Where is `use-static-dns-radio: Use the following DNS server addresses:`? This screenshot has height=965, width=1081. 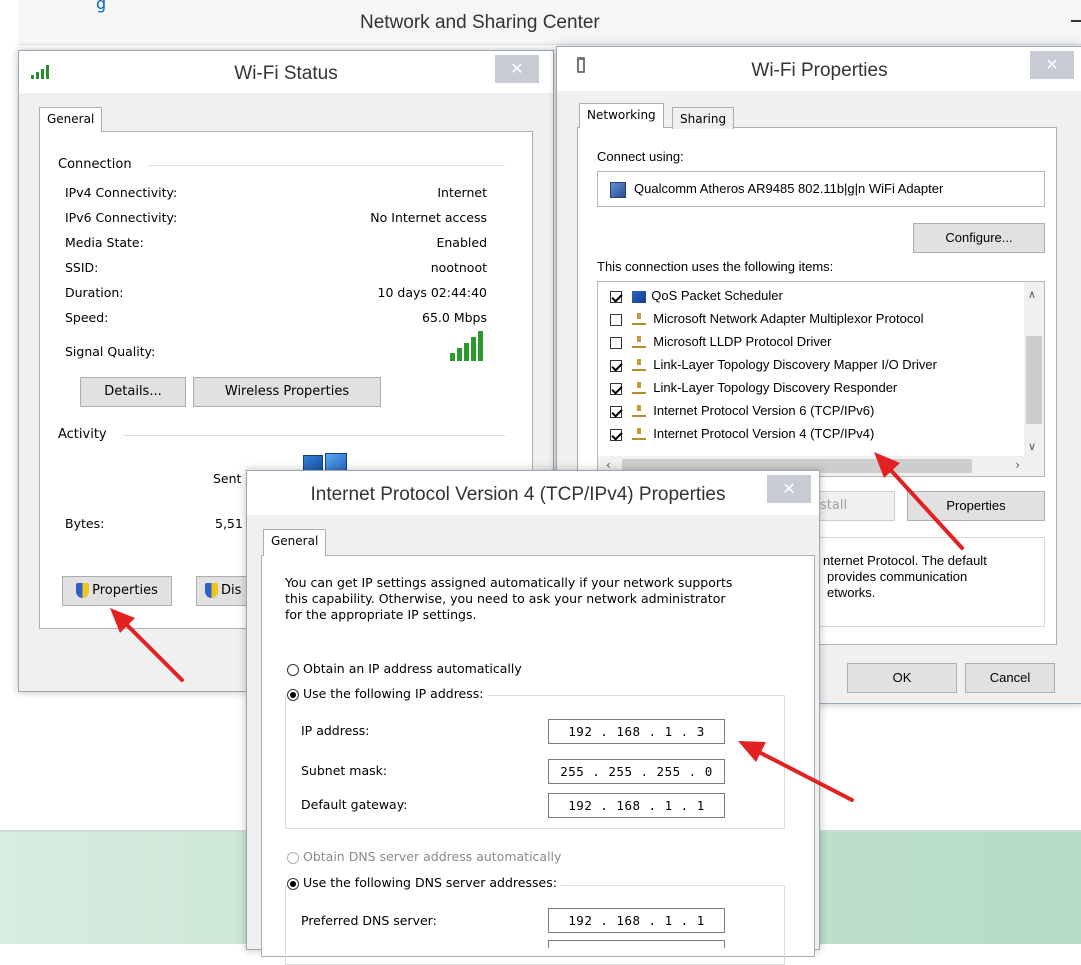
use-static-dns-radio: Use the following DNS server addresses: is located at coordinates (424, 882).